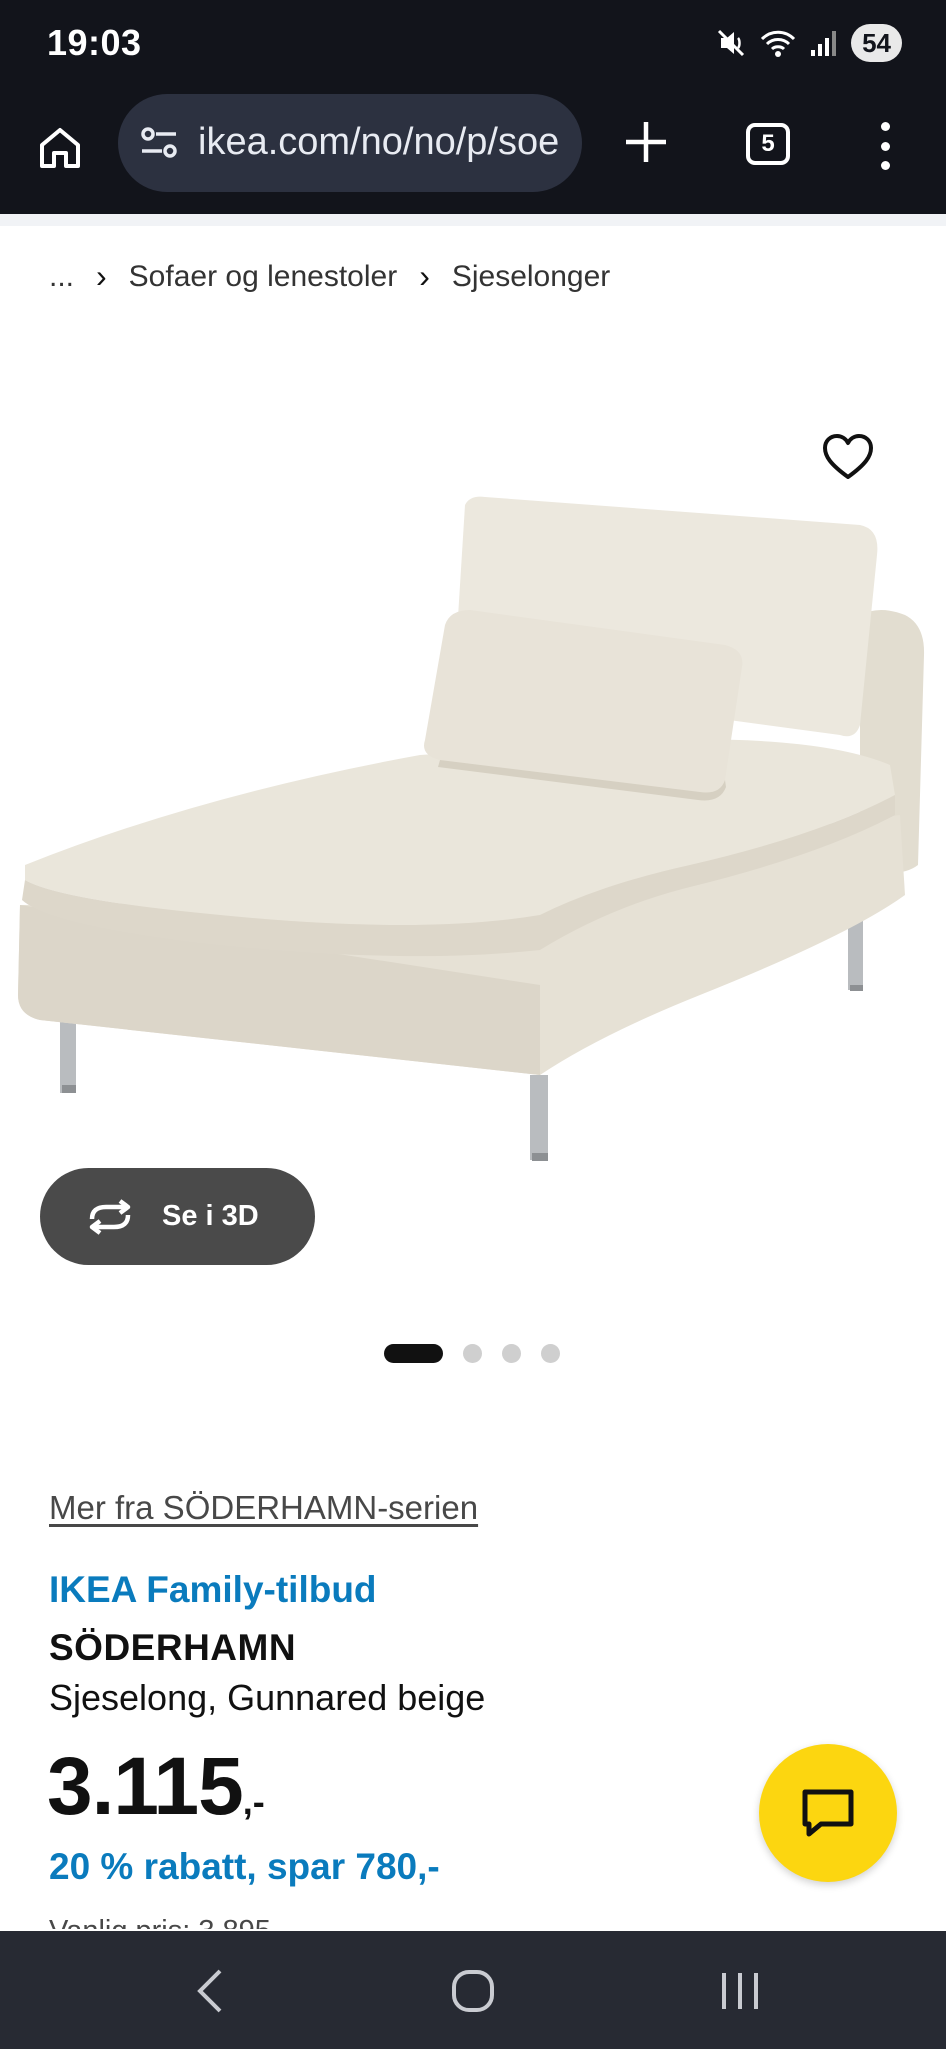 This screenshot has width=946, height=2049. I want to click on home-icon, so click(60, 148).